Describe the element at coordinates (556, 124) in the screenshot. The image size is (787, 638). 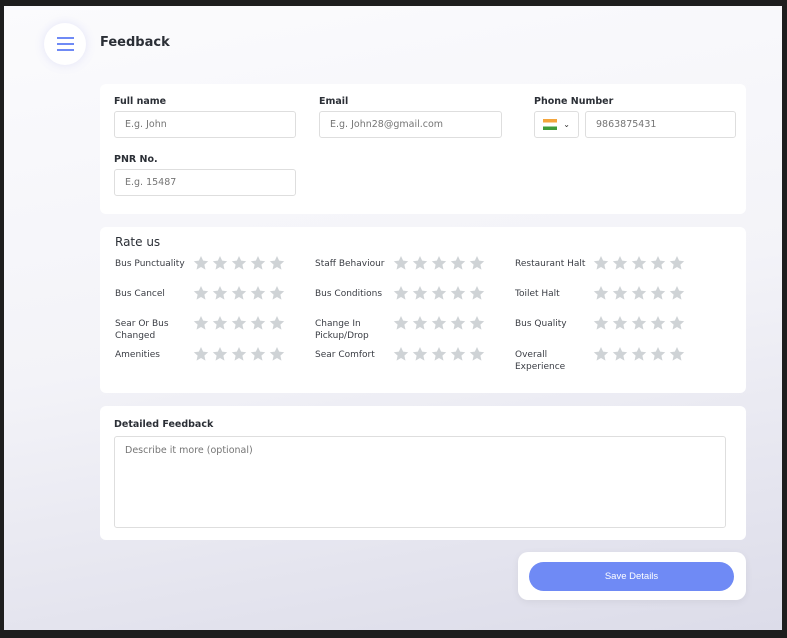
I see `country-select: ⌄` at that location.